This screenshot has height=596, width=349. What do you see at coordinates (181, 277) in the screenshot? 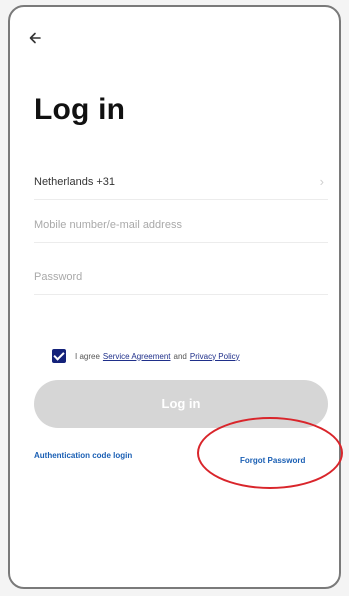
I see `password-input: Password` at bounding box center [181, 277].